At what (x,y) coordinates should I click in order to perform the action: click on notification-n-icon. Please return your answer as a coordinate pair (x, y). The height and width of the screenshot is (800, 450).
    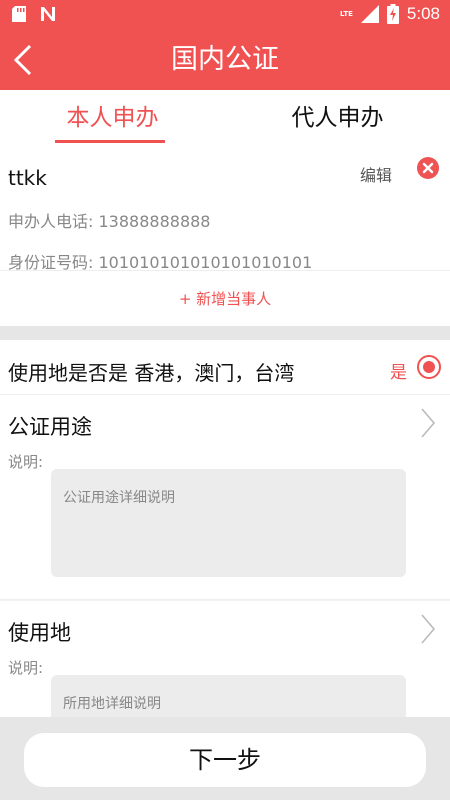
    Looking at the image, I should click on (48, 14).